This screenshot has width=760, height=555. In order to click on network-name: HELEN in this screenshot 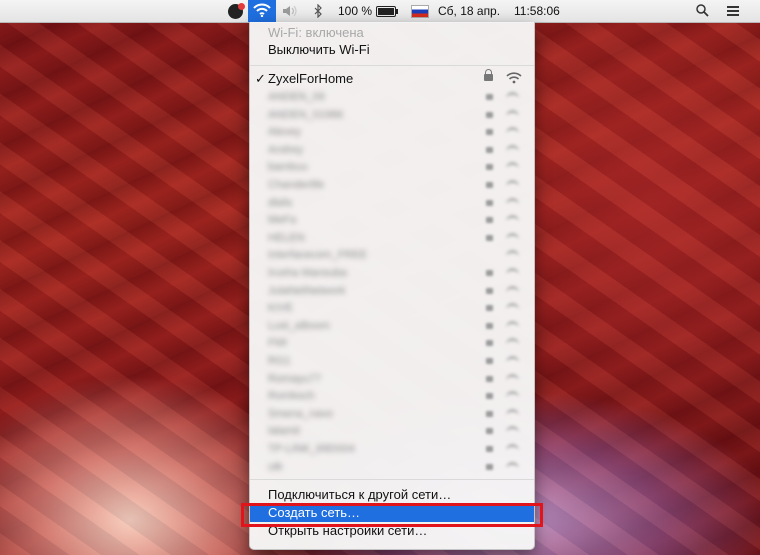, I will do `click(286, 238)`.